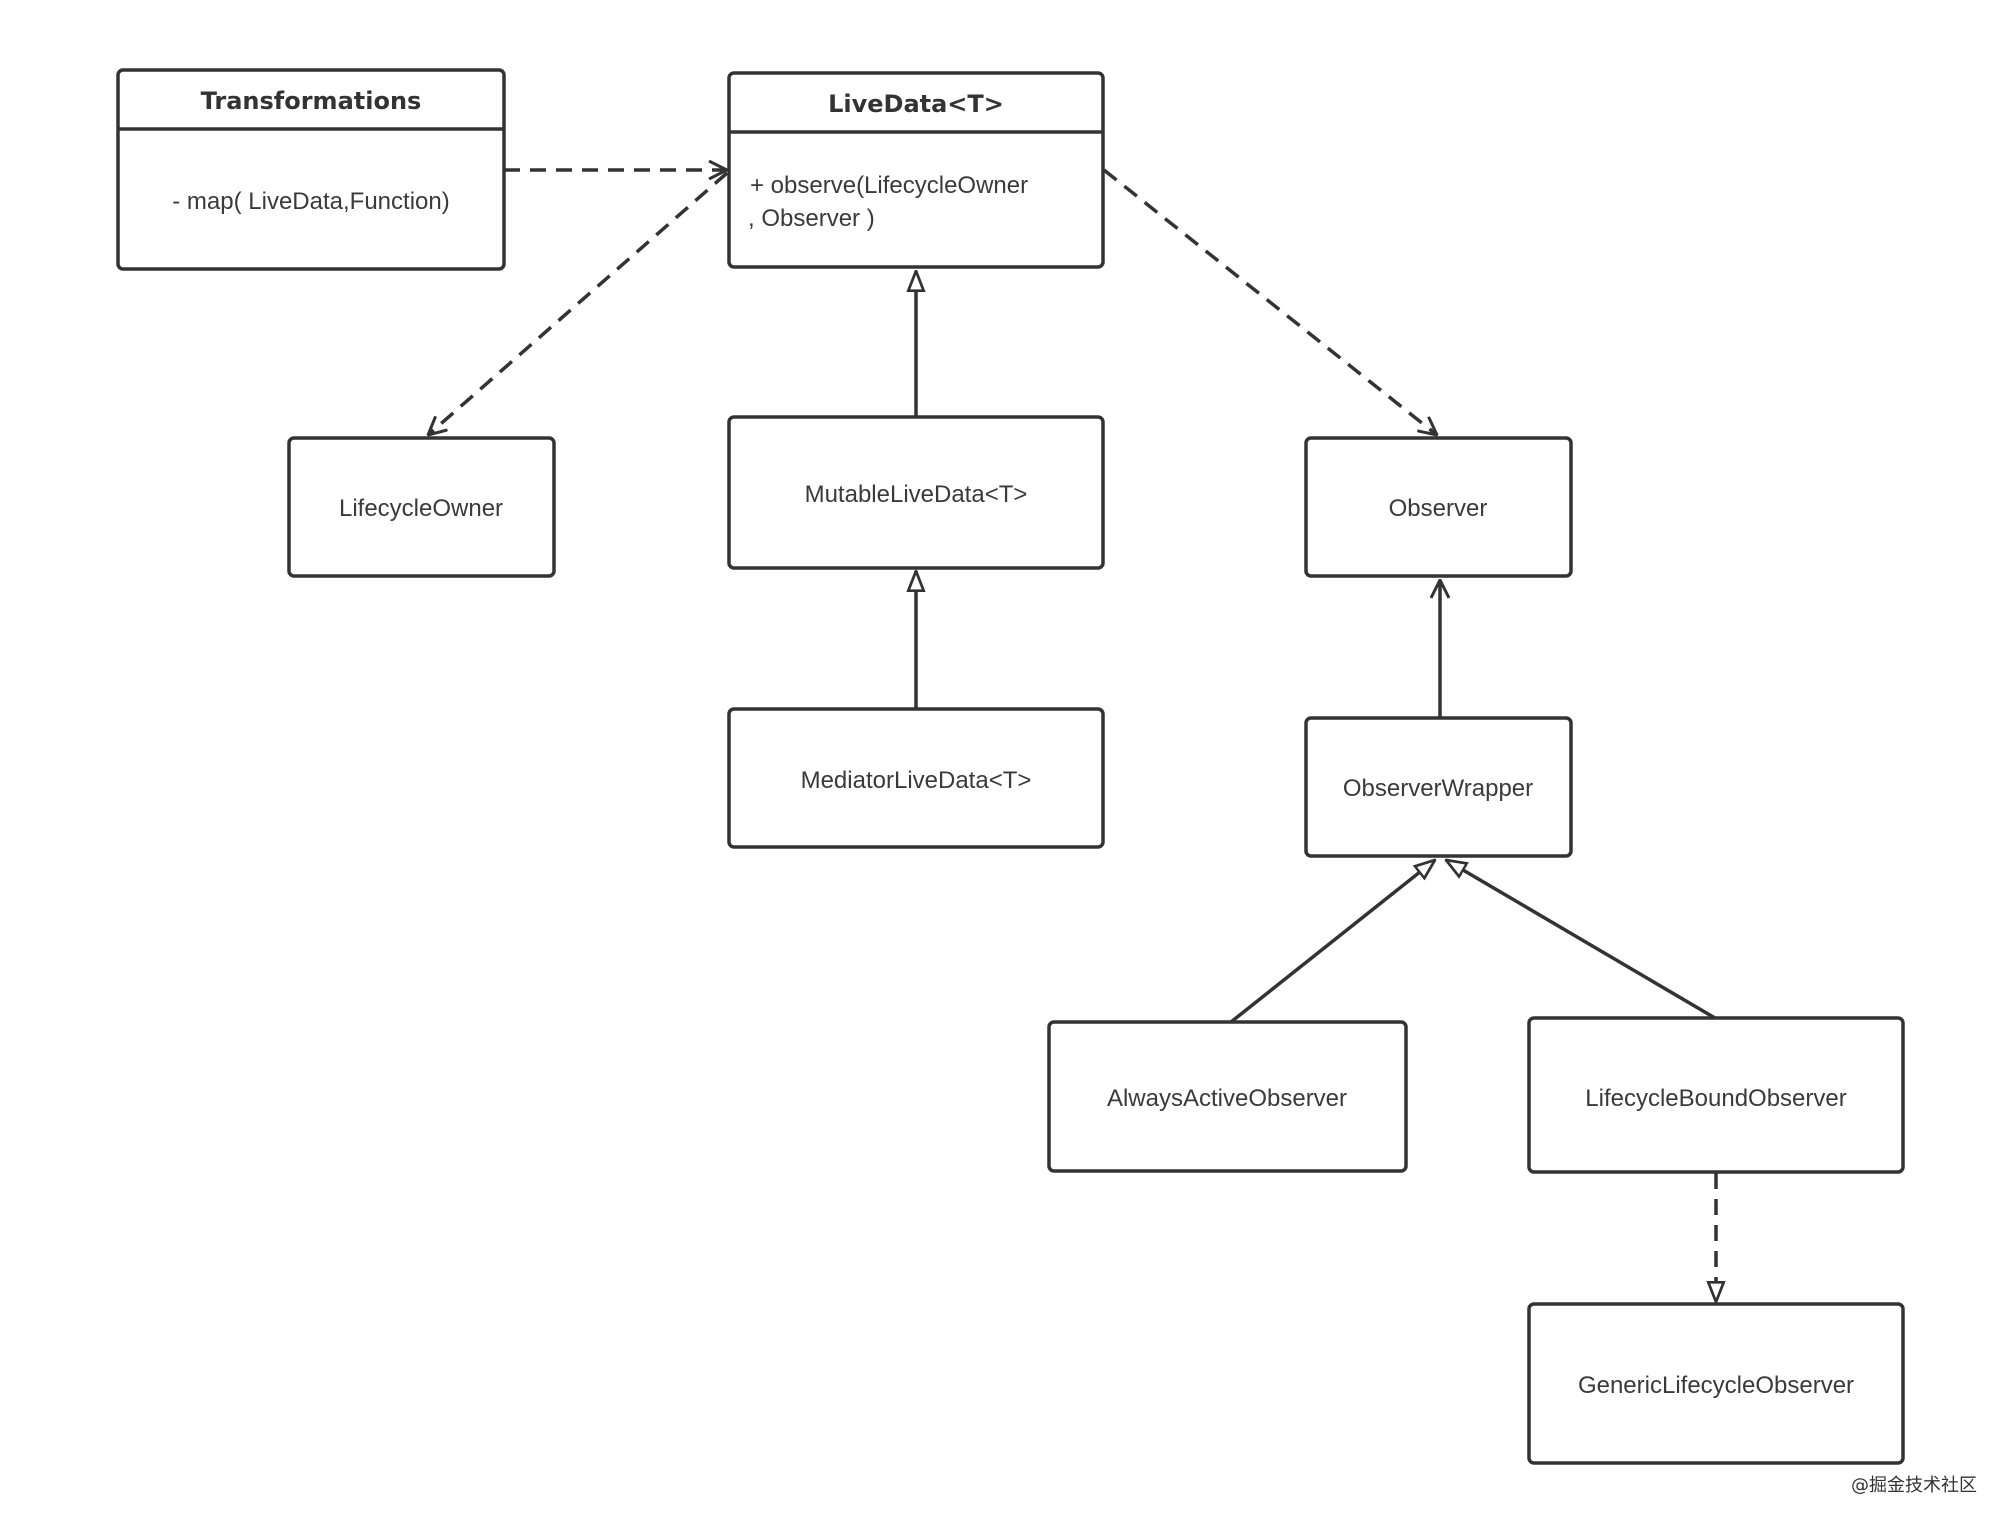 Image resolution: width=1996 pixels, height=1516 pixels. I want to click on class-observer: Observer, so click(1438, 507).